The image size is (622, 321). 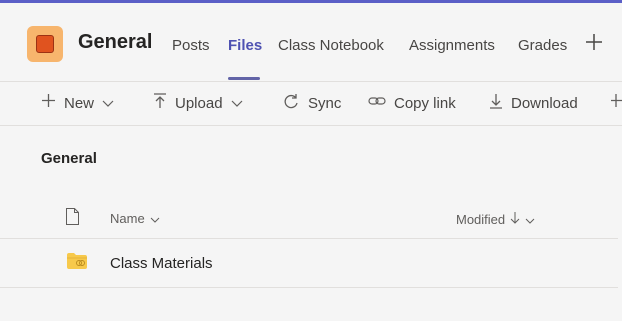 I want to click on new-label: New, so click(x=79, y=103).